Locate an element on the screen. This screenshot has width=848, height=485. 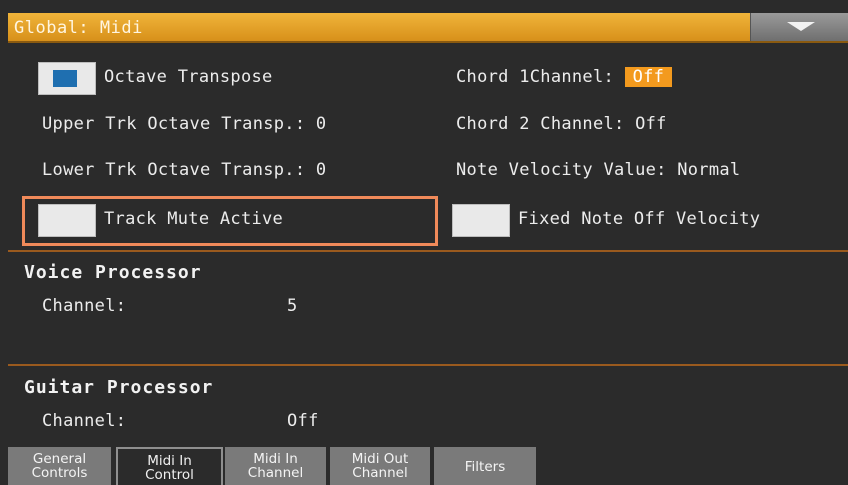
chord1-channel: Chord 1Channel: Off is located at coordinates (564, 77).